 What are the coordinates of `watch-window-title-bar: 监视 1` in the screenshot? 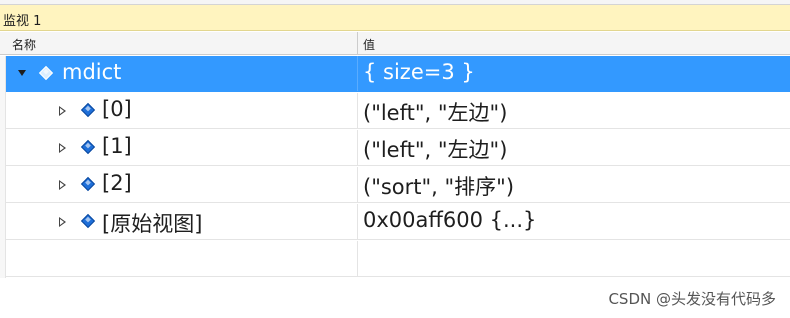 It's located at (395, 18).